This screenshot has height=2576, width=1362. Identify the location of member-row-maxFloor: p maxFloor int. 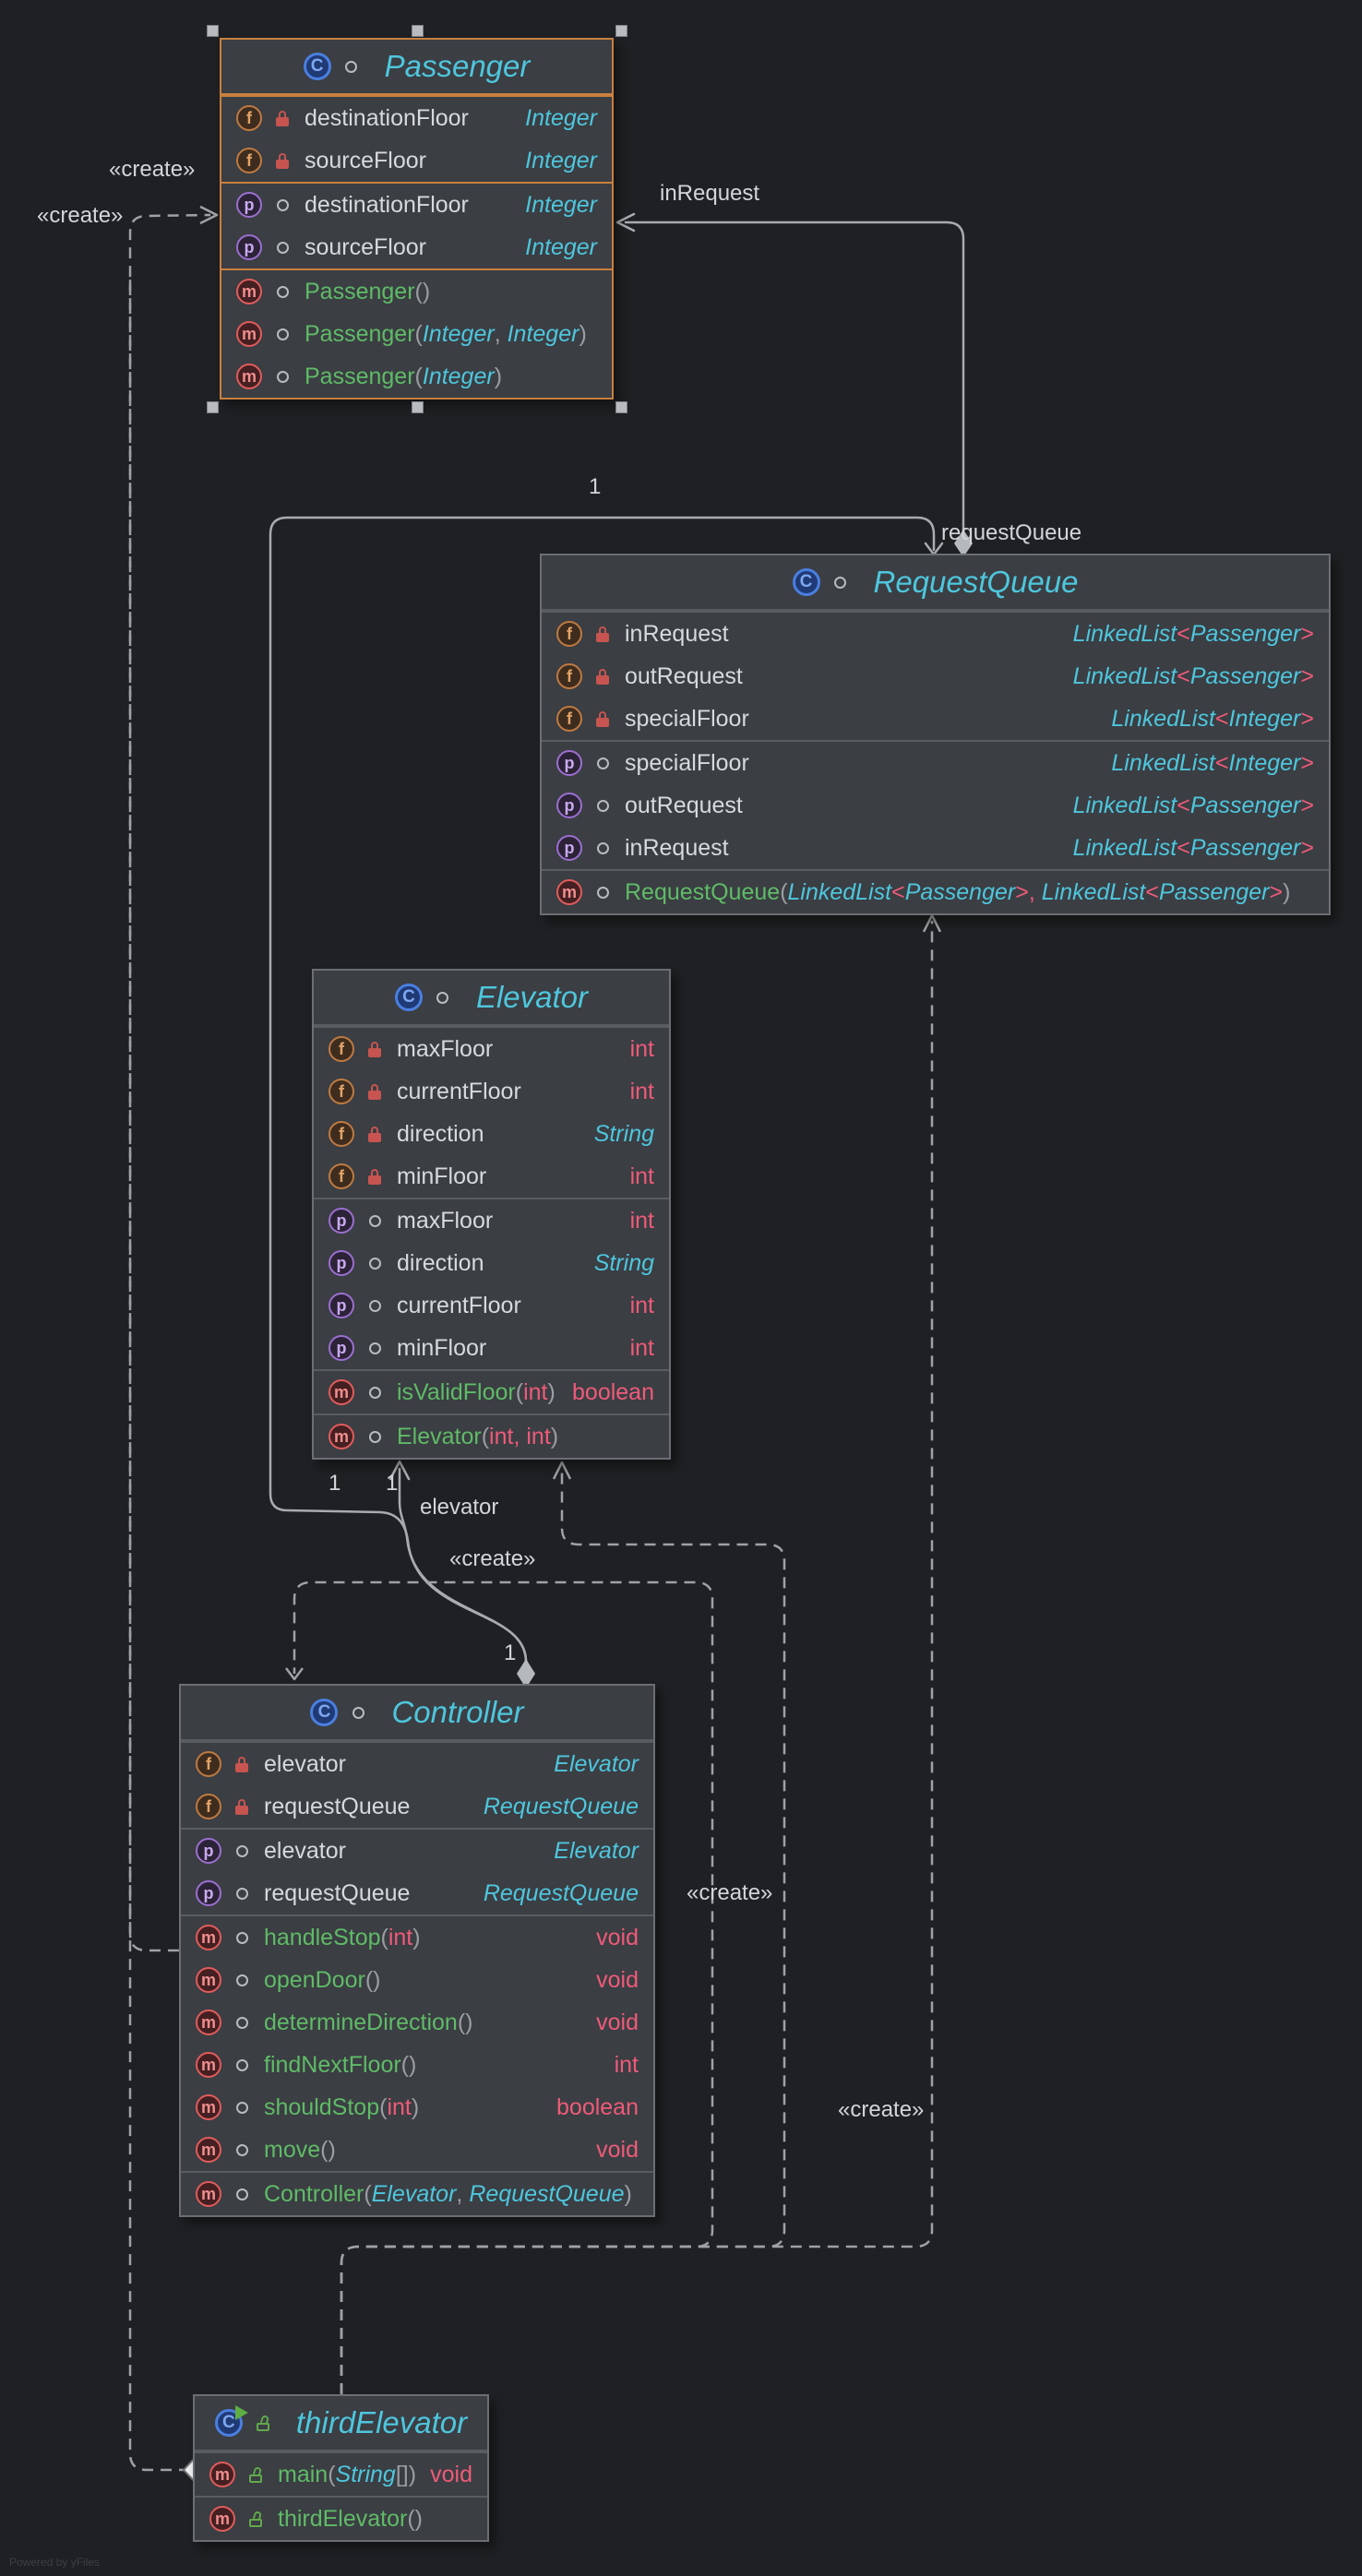
(491, 1220).